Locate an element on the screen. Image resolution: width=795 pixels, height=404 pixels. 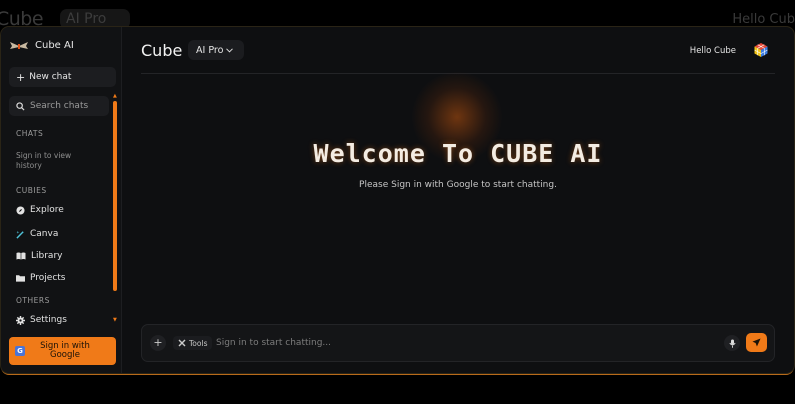
sidebar-item-projects: Projects is located at coordinates (40, 278).